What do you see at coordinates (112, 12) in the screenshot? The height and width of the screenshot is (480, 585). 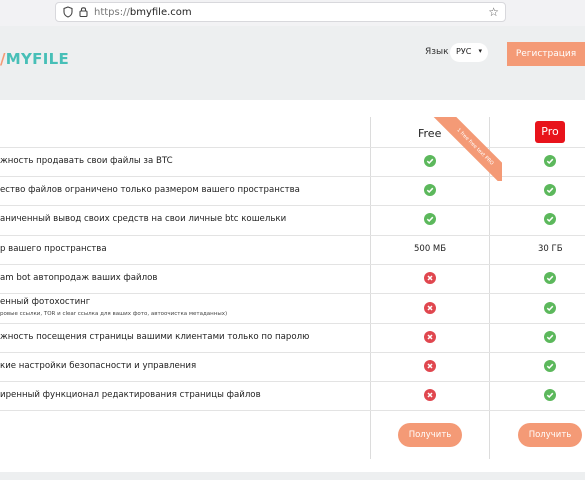 I see `url-protocol: https://` at bounding box center [112, 12].